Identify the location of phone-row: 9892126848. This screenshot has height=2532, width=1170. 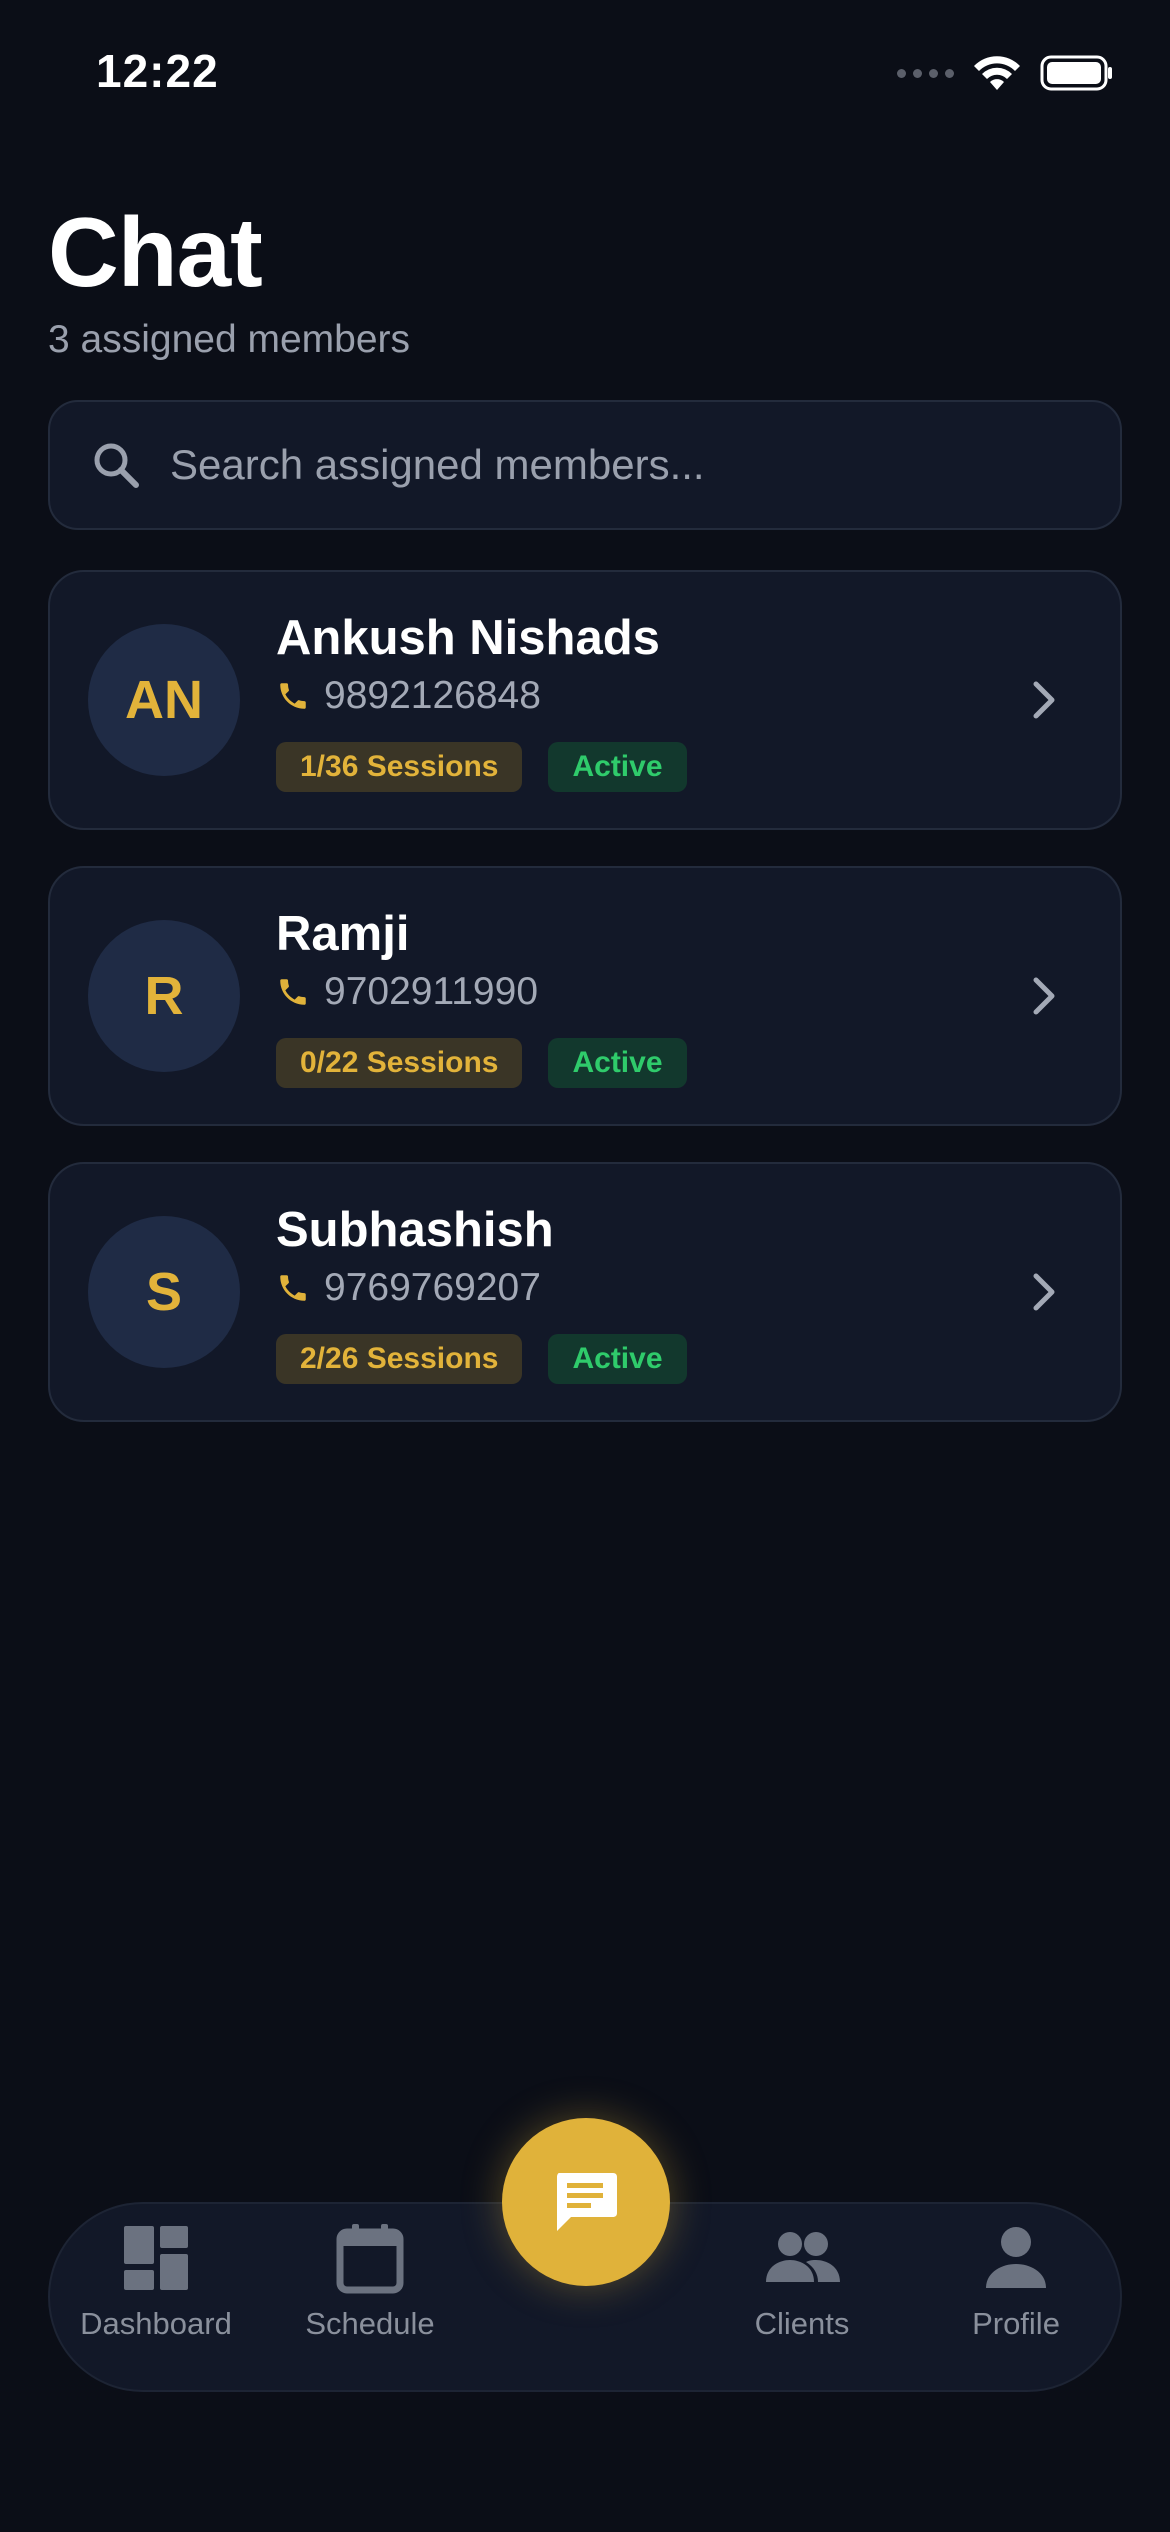
(408, 696).